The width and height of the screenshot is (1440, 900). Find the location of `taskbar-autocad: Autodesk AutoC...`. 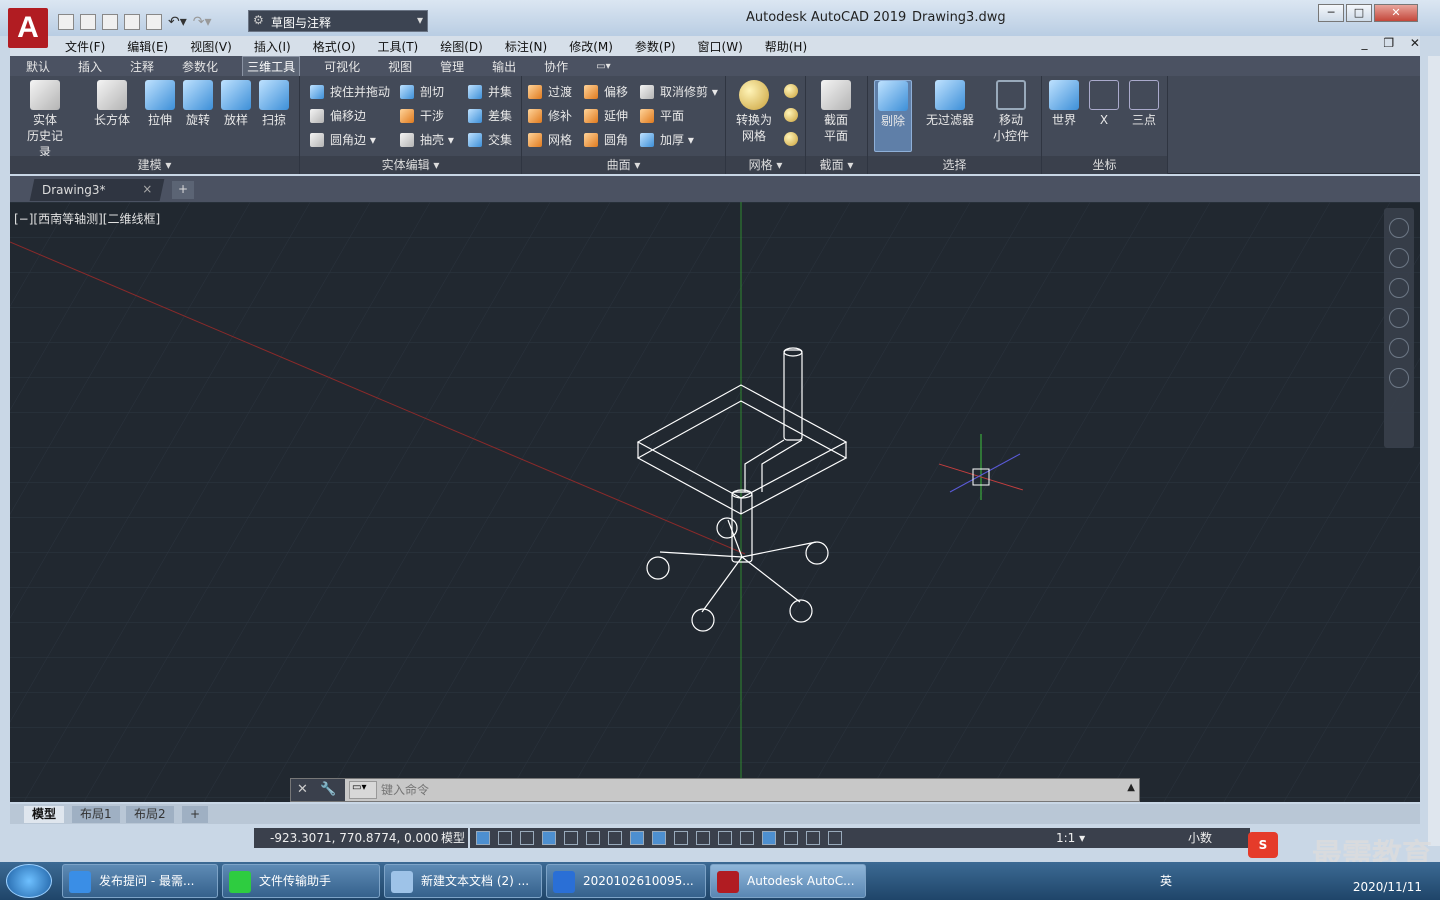

taskbar-autocad: Autodesk AutoC... is located at coordinates (788, 881).